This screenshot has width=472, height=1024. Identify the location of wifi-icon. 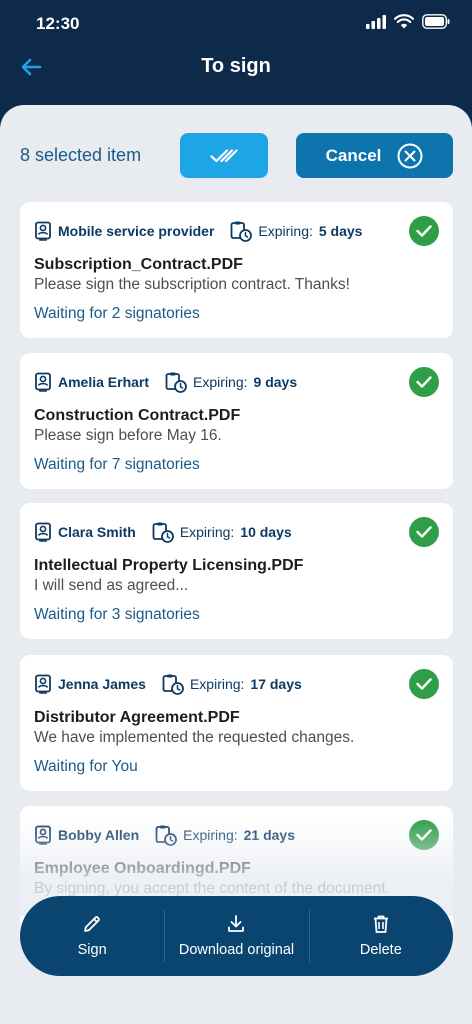
(404, 21).